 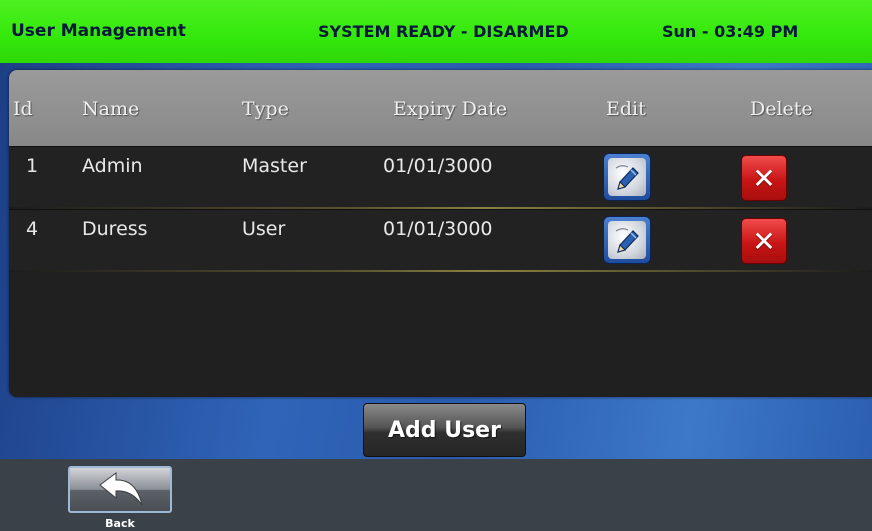 What do you see at coordinates (23, 109) in the screenshot?
I see `column-header-id: Id` at bounding box center [23, 109].